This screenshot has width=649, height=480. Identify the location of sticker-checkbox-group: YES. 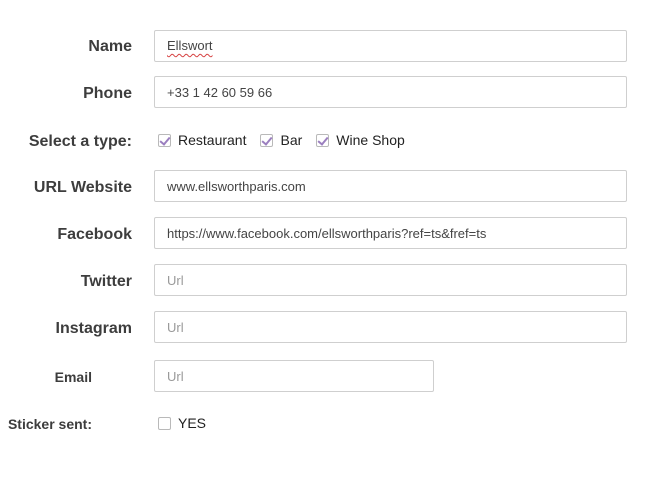
(189, 423).